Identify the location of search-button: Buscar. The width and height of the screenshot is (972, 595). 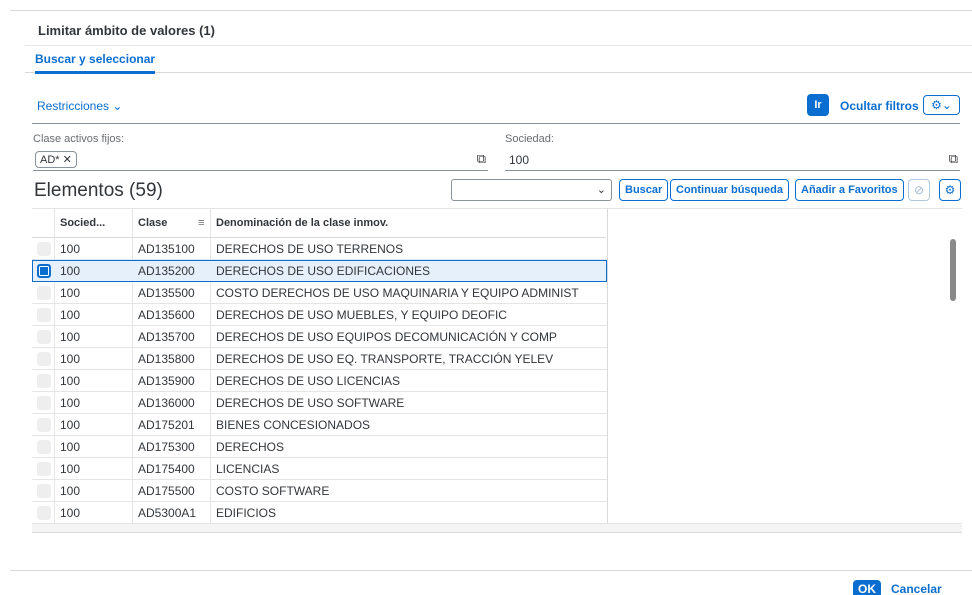
(644, 190).